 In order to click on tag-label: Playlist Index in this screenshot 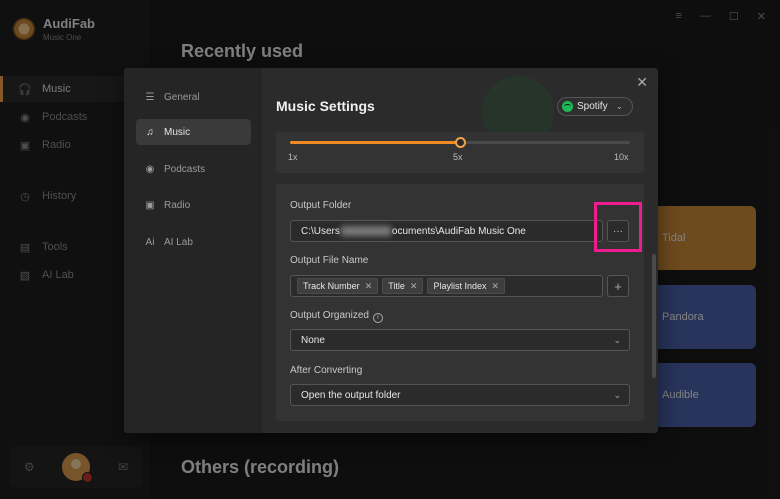, I will do `click(460, 286)`.